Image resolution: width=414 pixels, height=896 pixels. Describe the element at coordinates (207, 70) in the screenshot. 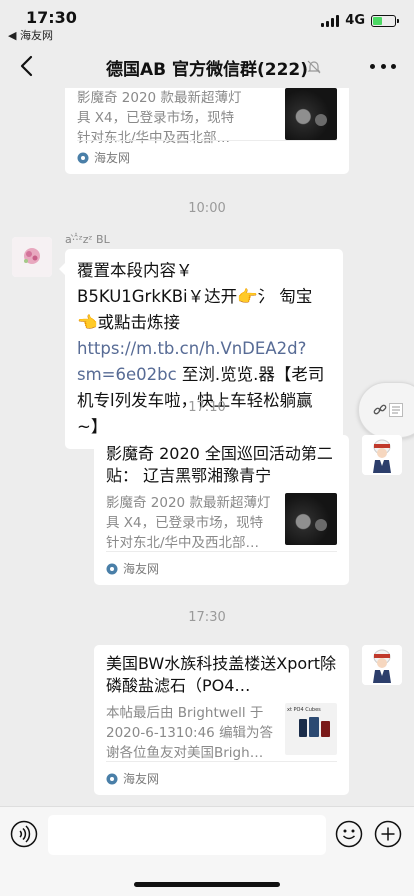

I see `chat-title: 德国AB 官方微信群(222)` at that location.